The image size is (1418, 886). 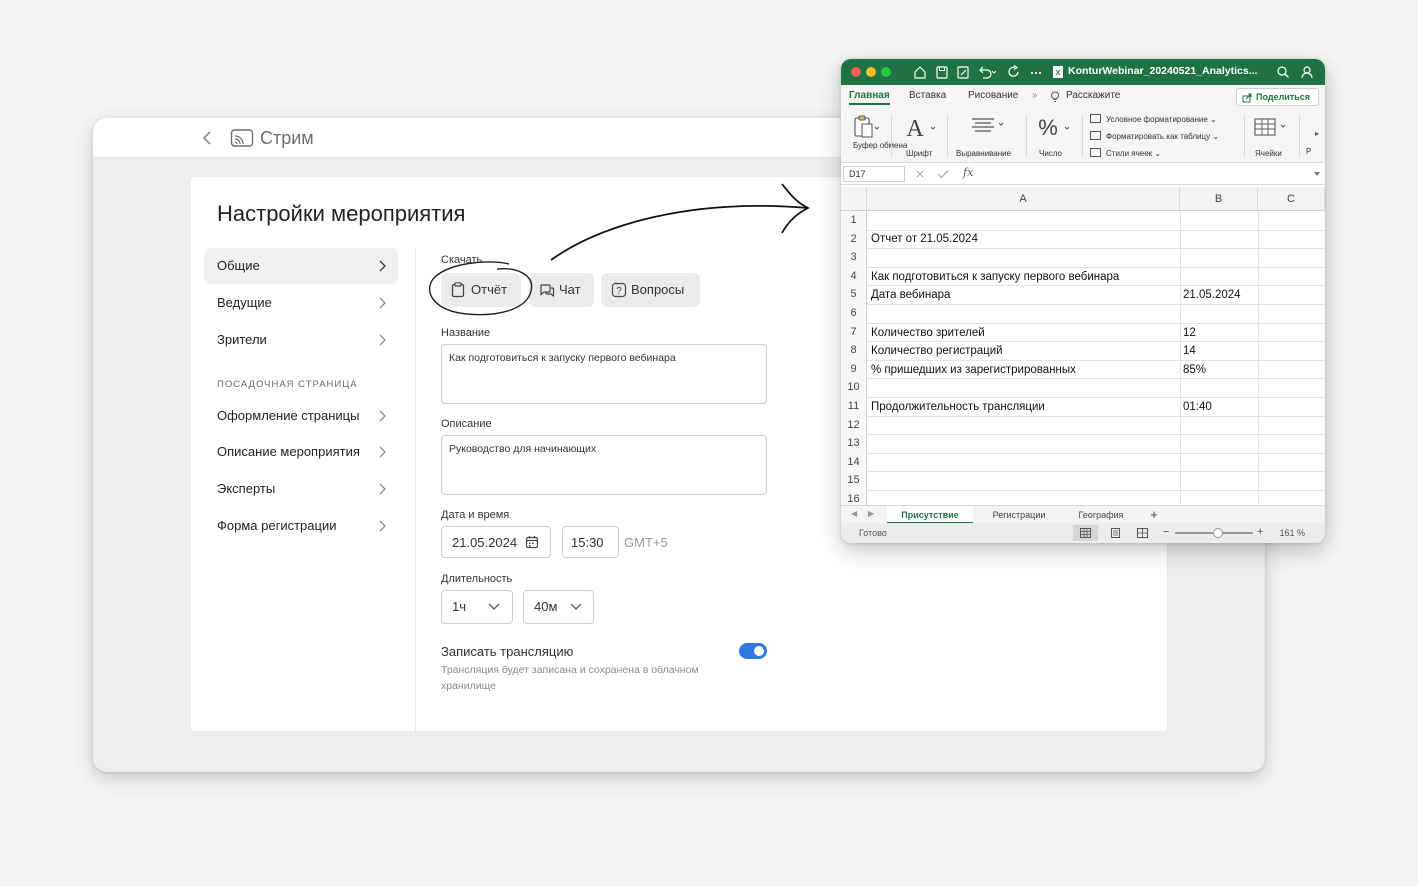 I want to click on column-header-b: B, so click(x=1219, y=199).